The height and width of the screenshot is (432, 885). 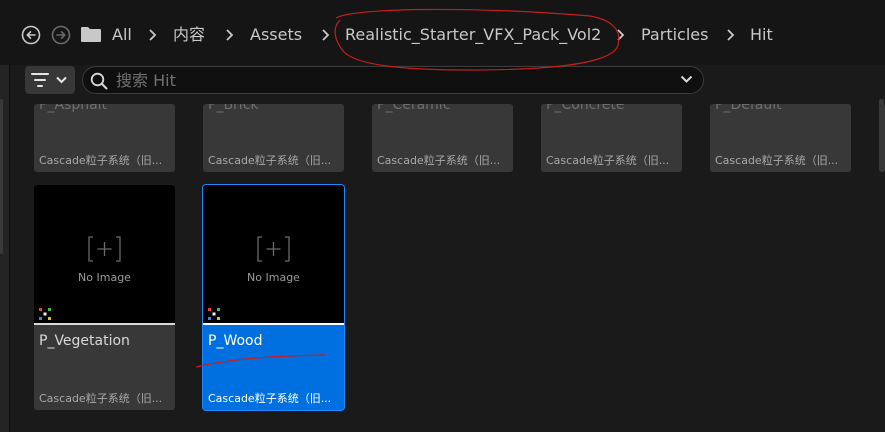 What do you see at coordinates (99, 81) in the screenshot?
I see `search-icon` at bounding box center [99, 81].